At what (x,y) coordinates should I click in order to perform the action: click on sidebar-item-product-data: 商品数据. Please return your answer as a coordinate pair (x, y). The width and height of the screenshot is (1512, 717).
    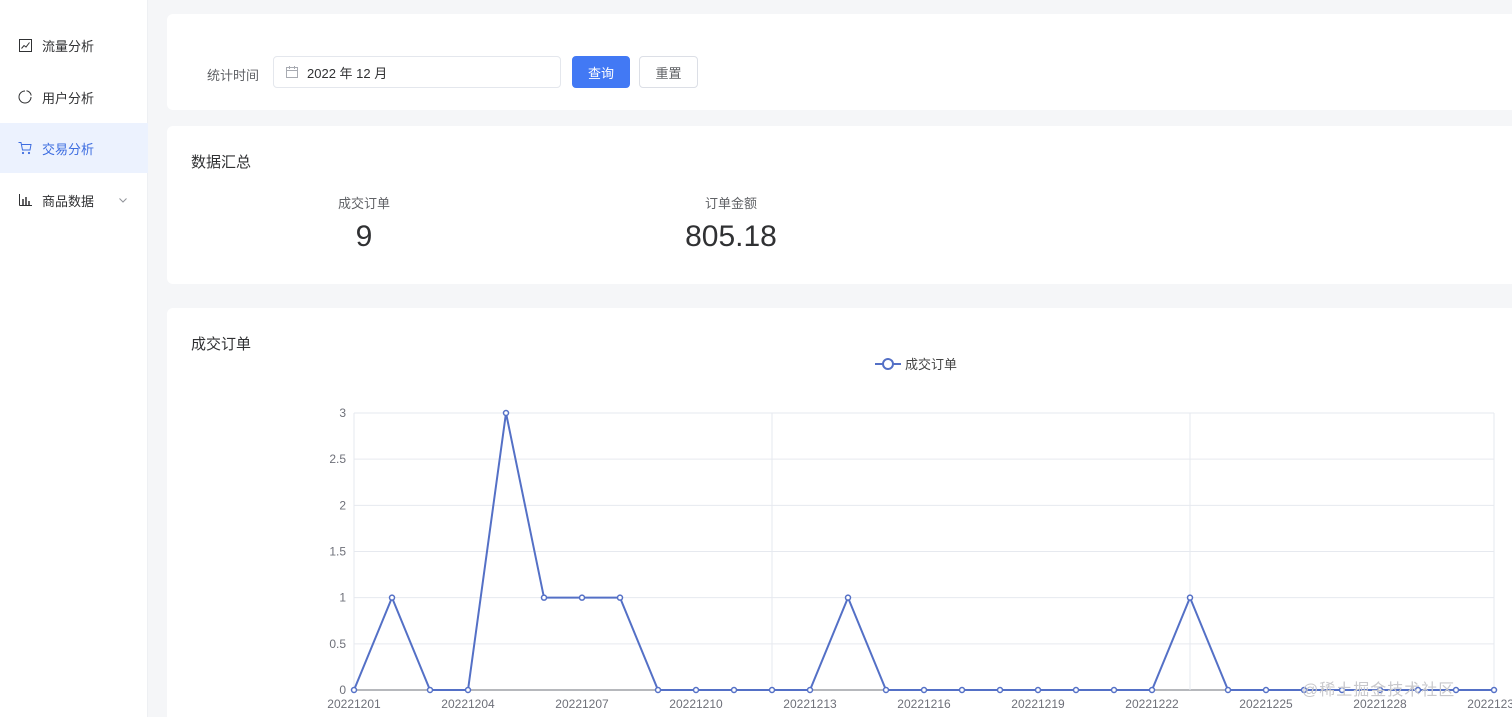
    Looking at the image, I should click on (74, 200).